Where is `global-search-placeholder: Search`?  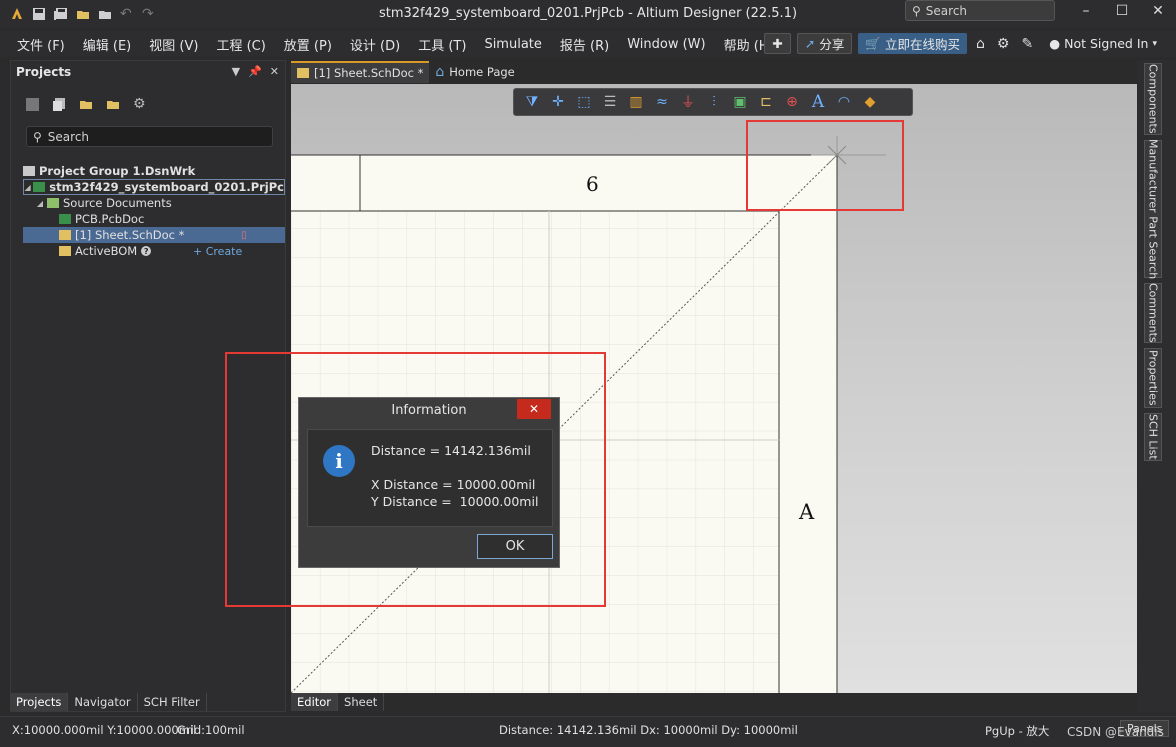
global-search-placeholder: Search is located at coordinates (946, 10).